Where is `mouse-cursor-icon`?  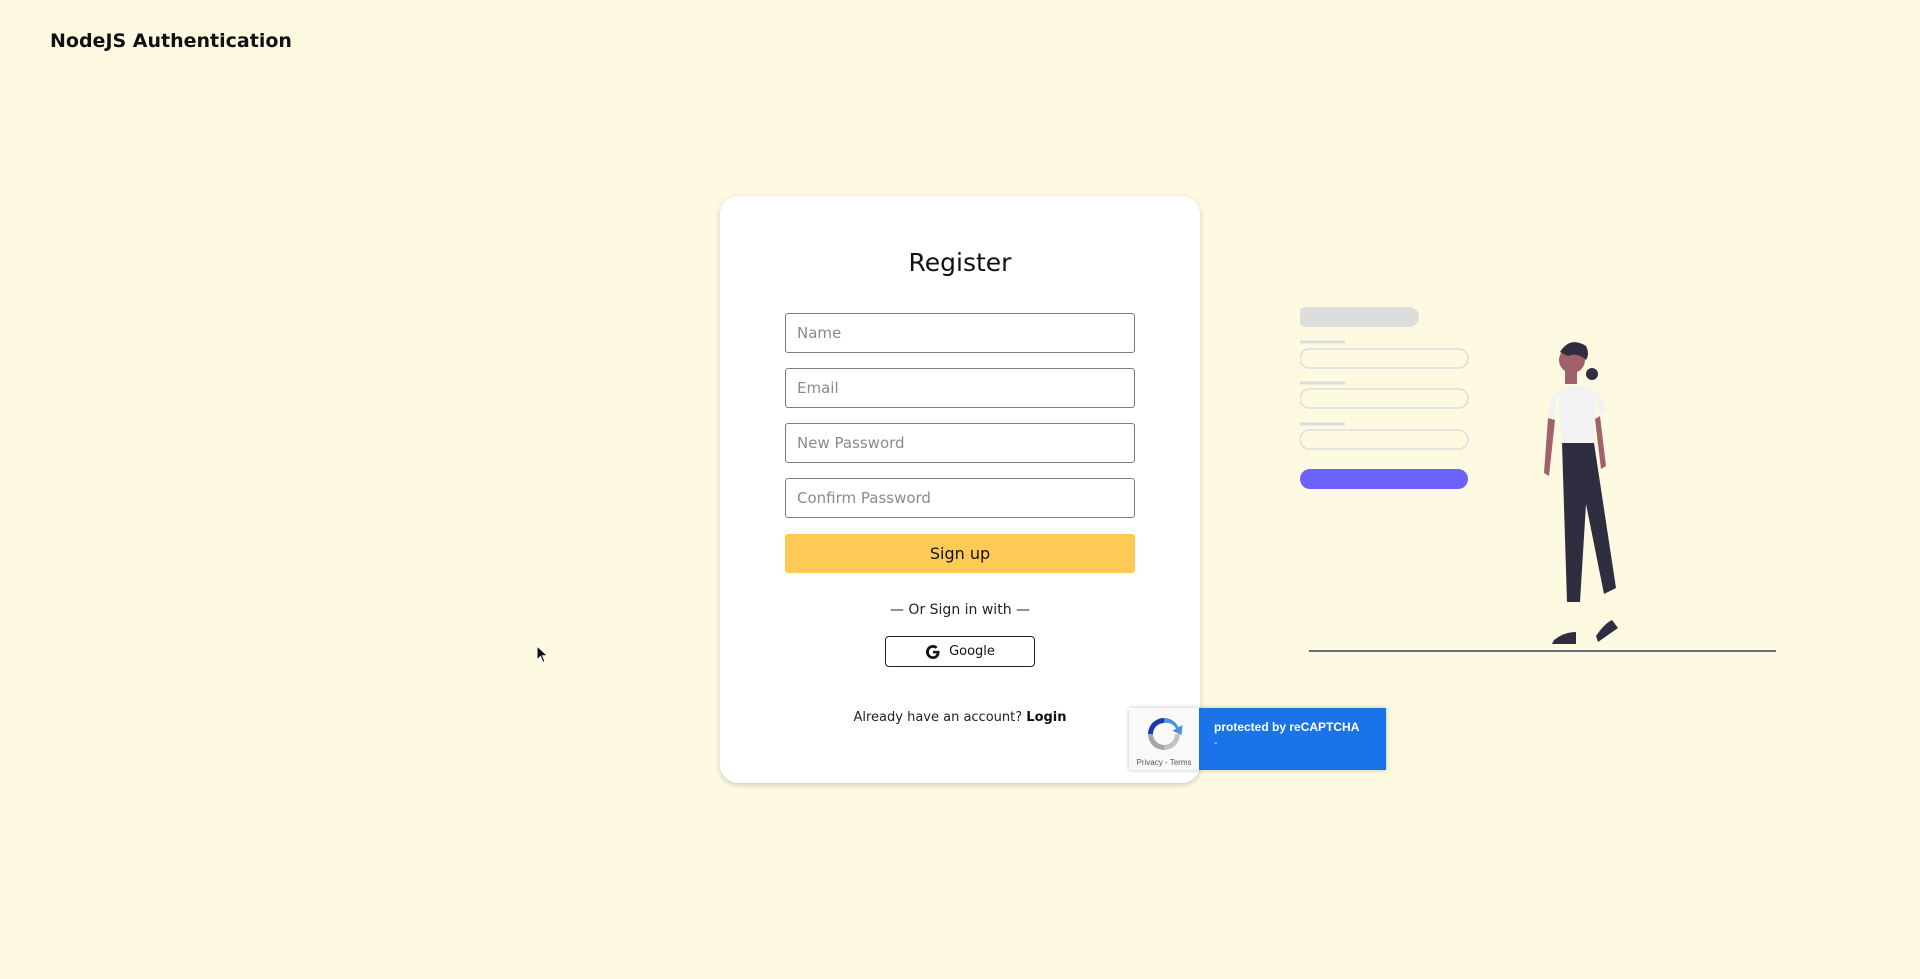 mouse-cursor-icon is located at coordinates (542, 654).